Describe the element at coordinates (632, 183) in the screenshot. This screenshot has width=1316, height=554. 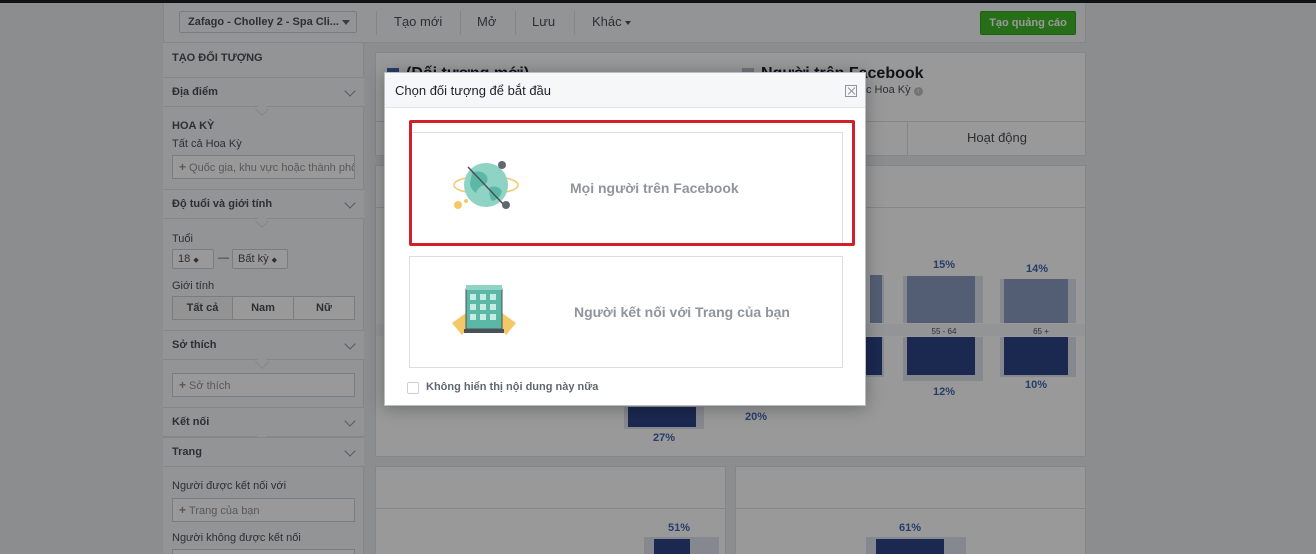
I see `selection-highlight-frame` at that location.